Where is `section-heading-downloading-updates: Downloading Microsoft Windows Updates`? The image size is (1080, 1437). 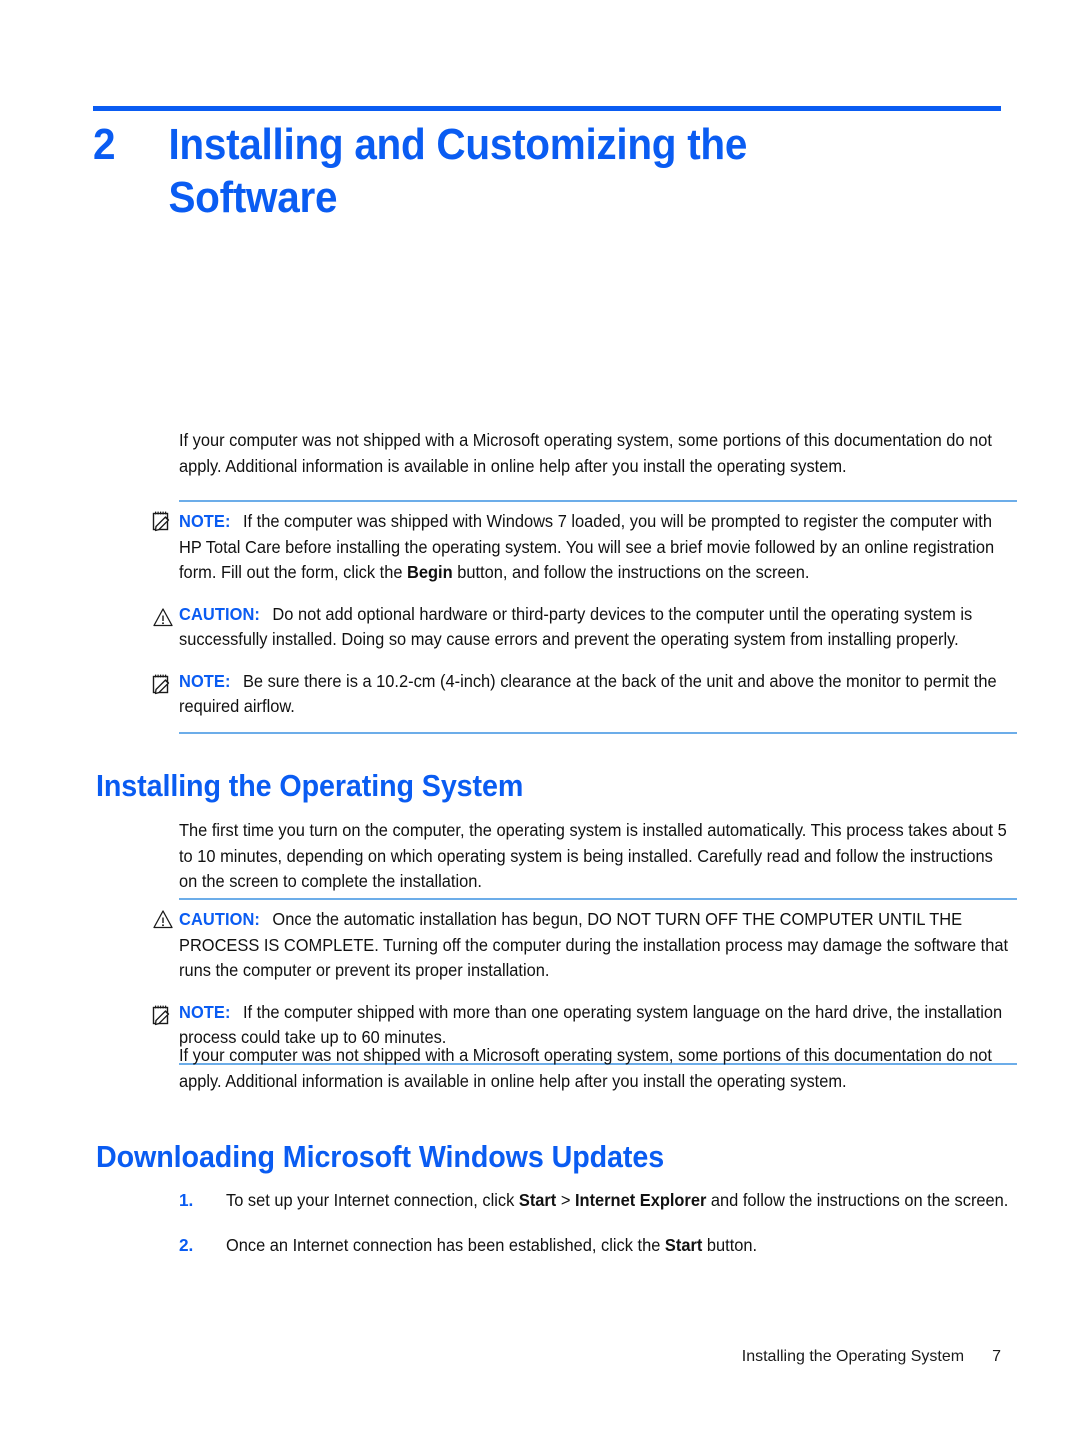 section-heading-downloading-updates: Downloading Microsoft Windows Updates is located at coordinates (380, 1157).